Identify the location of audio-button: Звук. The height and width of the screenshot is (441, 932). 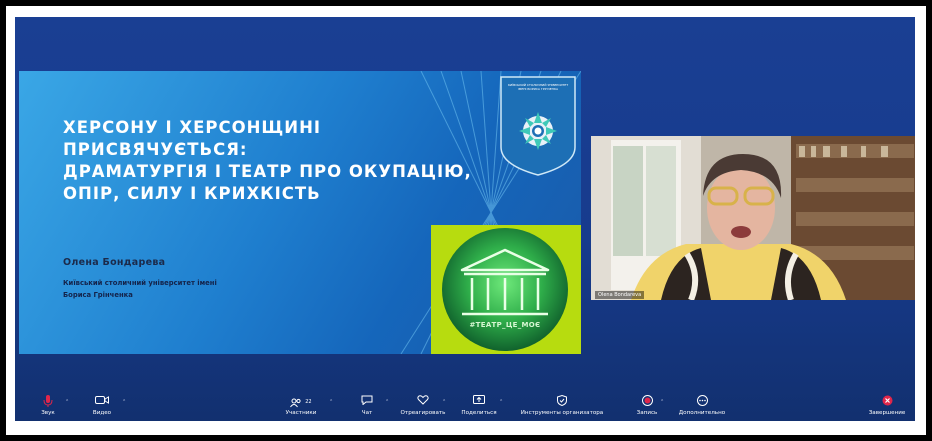
(48, 408).